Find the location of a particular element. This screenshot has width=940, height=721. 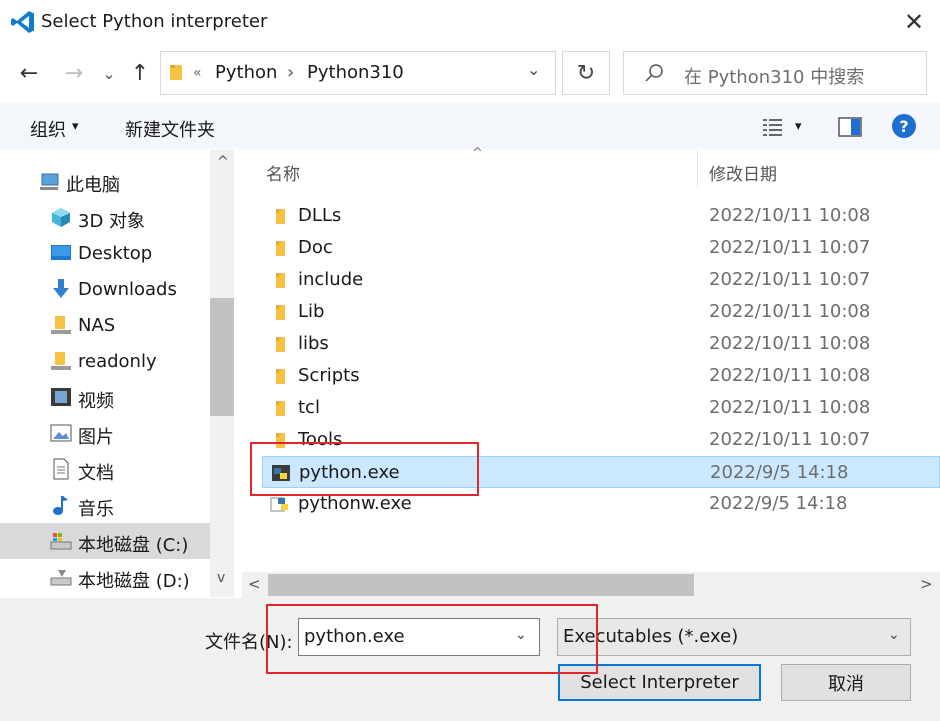

sidebar-item-readonly: readonly is located at coordinates (105, 361).